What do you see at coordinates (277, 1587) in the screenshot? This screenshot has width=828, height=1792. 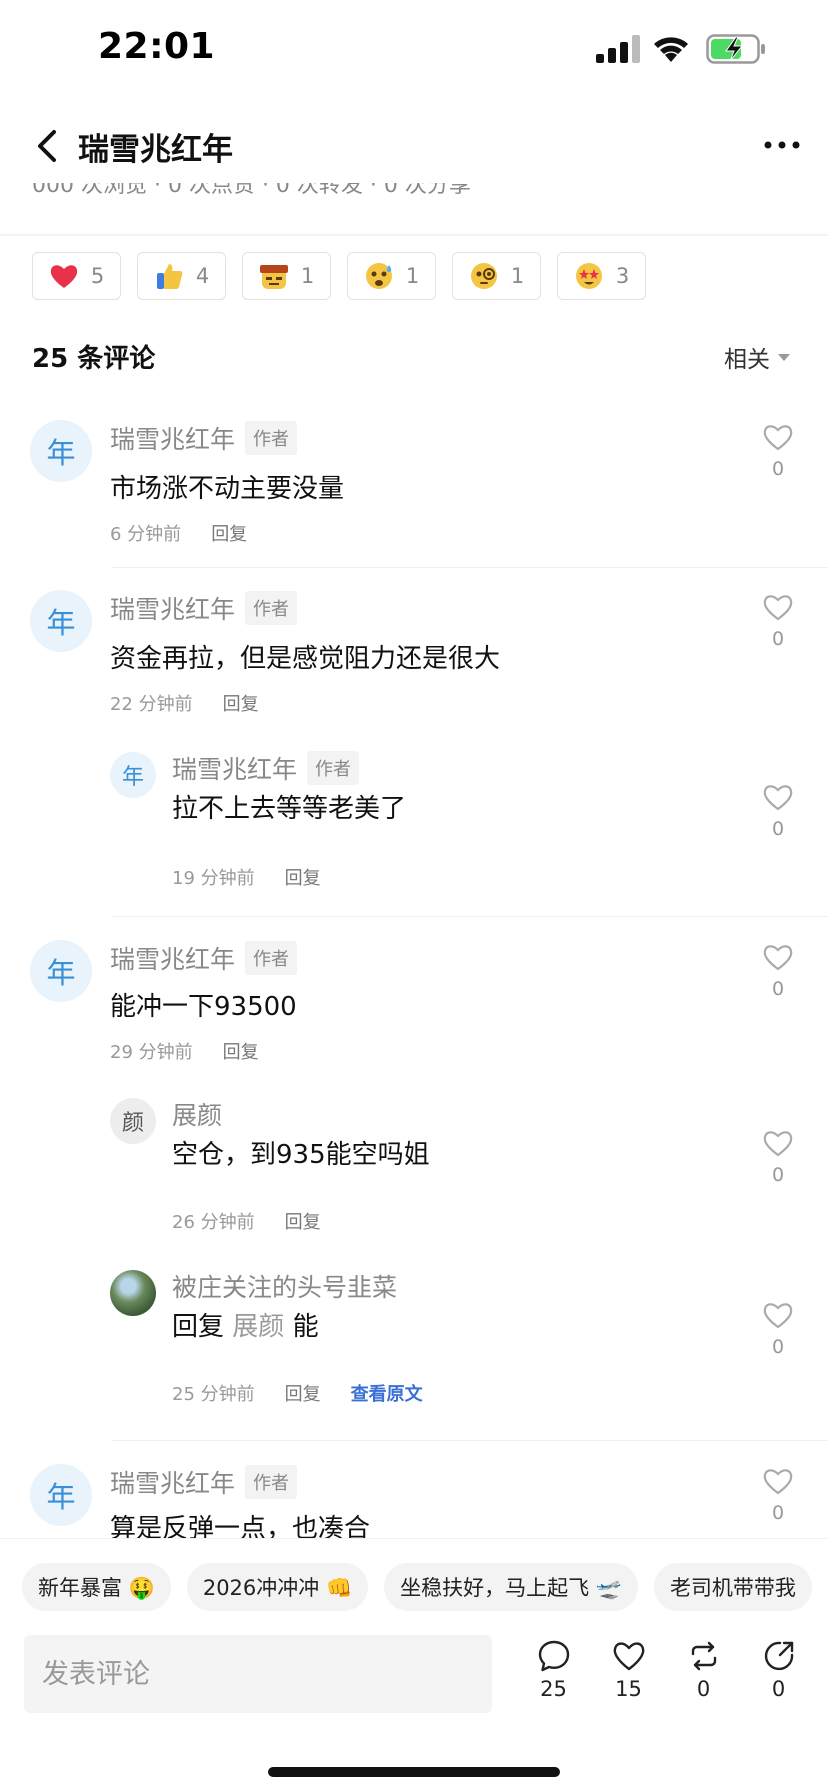 I see `quick-tag: 2026冲冲冲 👊` at bounding box center [277, 1587].